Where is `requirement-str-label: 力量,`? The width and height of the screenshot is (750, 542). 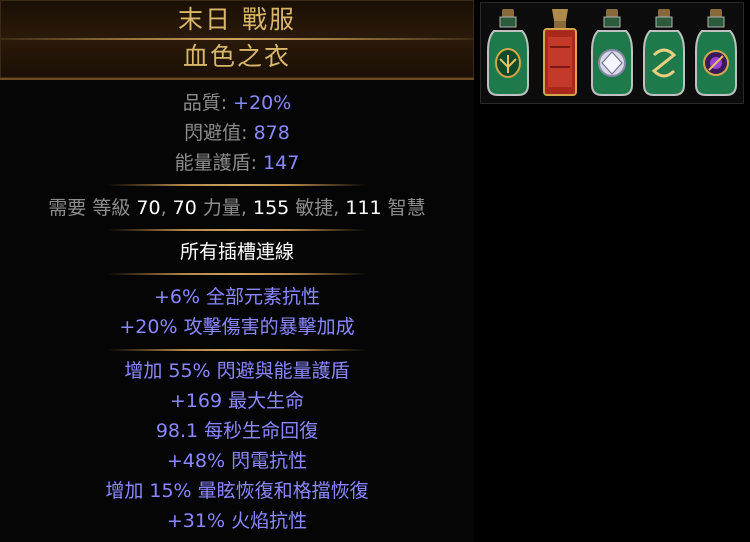 requirement-str-label: 力量, is located at coordinates (224, 208).